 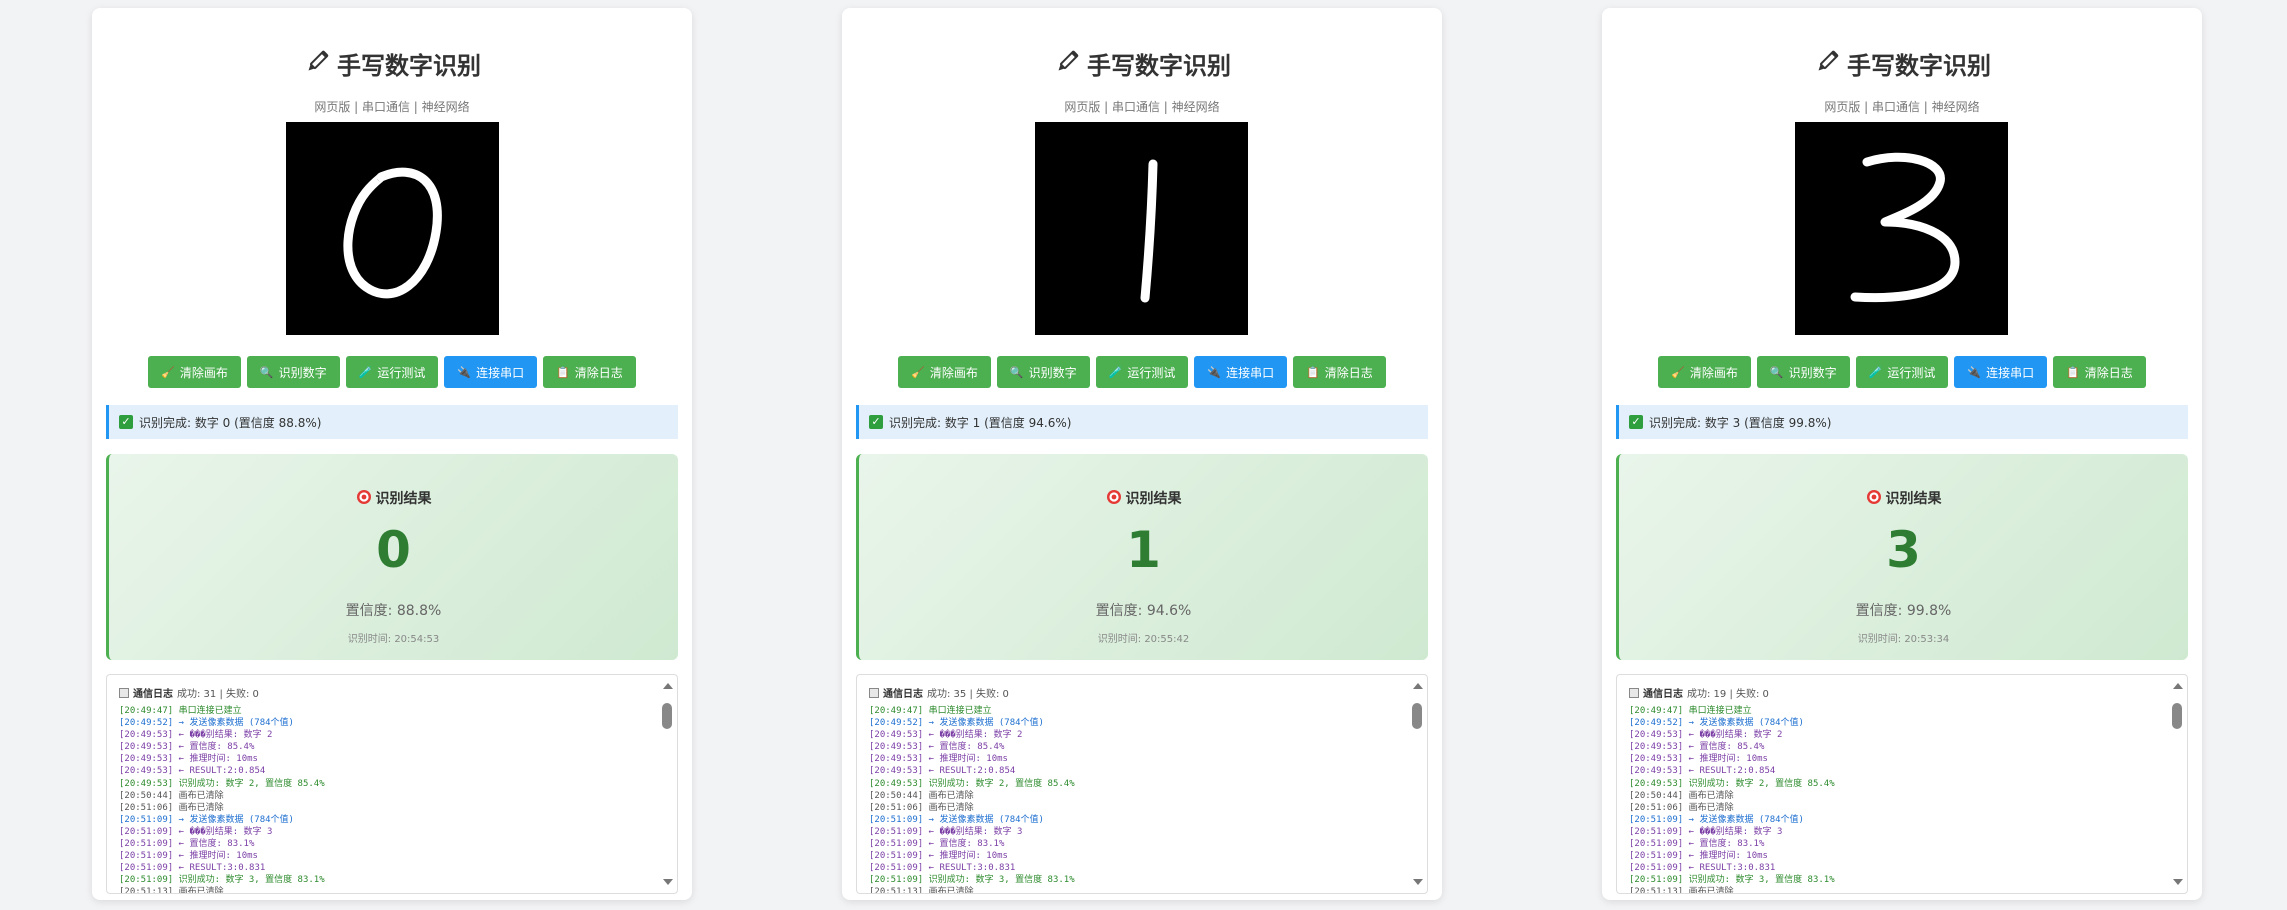 I want to click on log-line: [20:50:44] 画布已清除, so click(x=1896, y=796).